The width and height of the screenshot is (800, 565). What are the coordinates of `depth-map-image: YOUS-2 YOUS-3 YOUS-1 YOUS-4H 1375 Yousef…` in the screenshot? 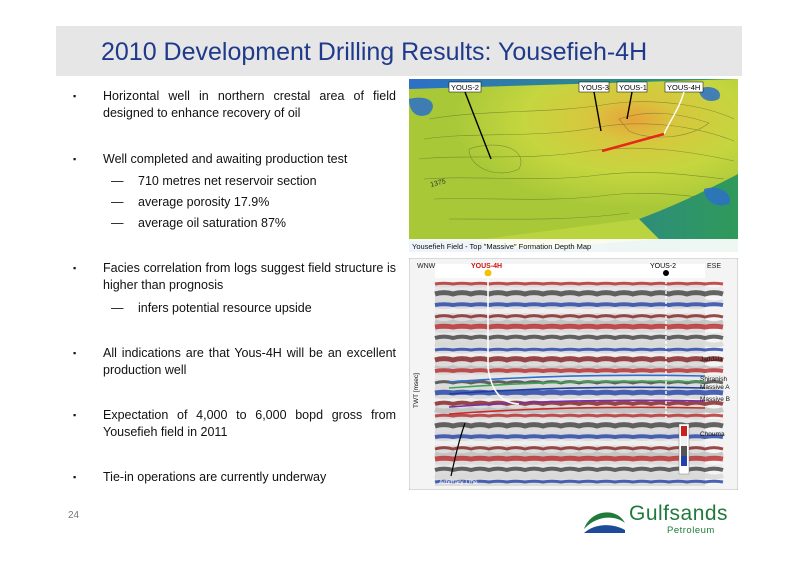 It's located at (573, 165).